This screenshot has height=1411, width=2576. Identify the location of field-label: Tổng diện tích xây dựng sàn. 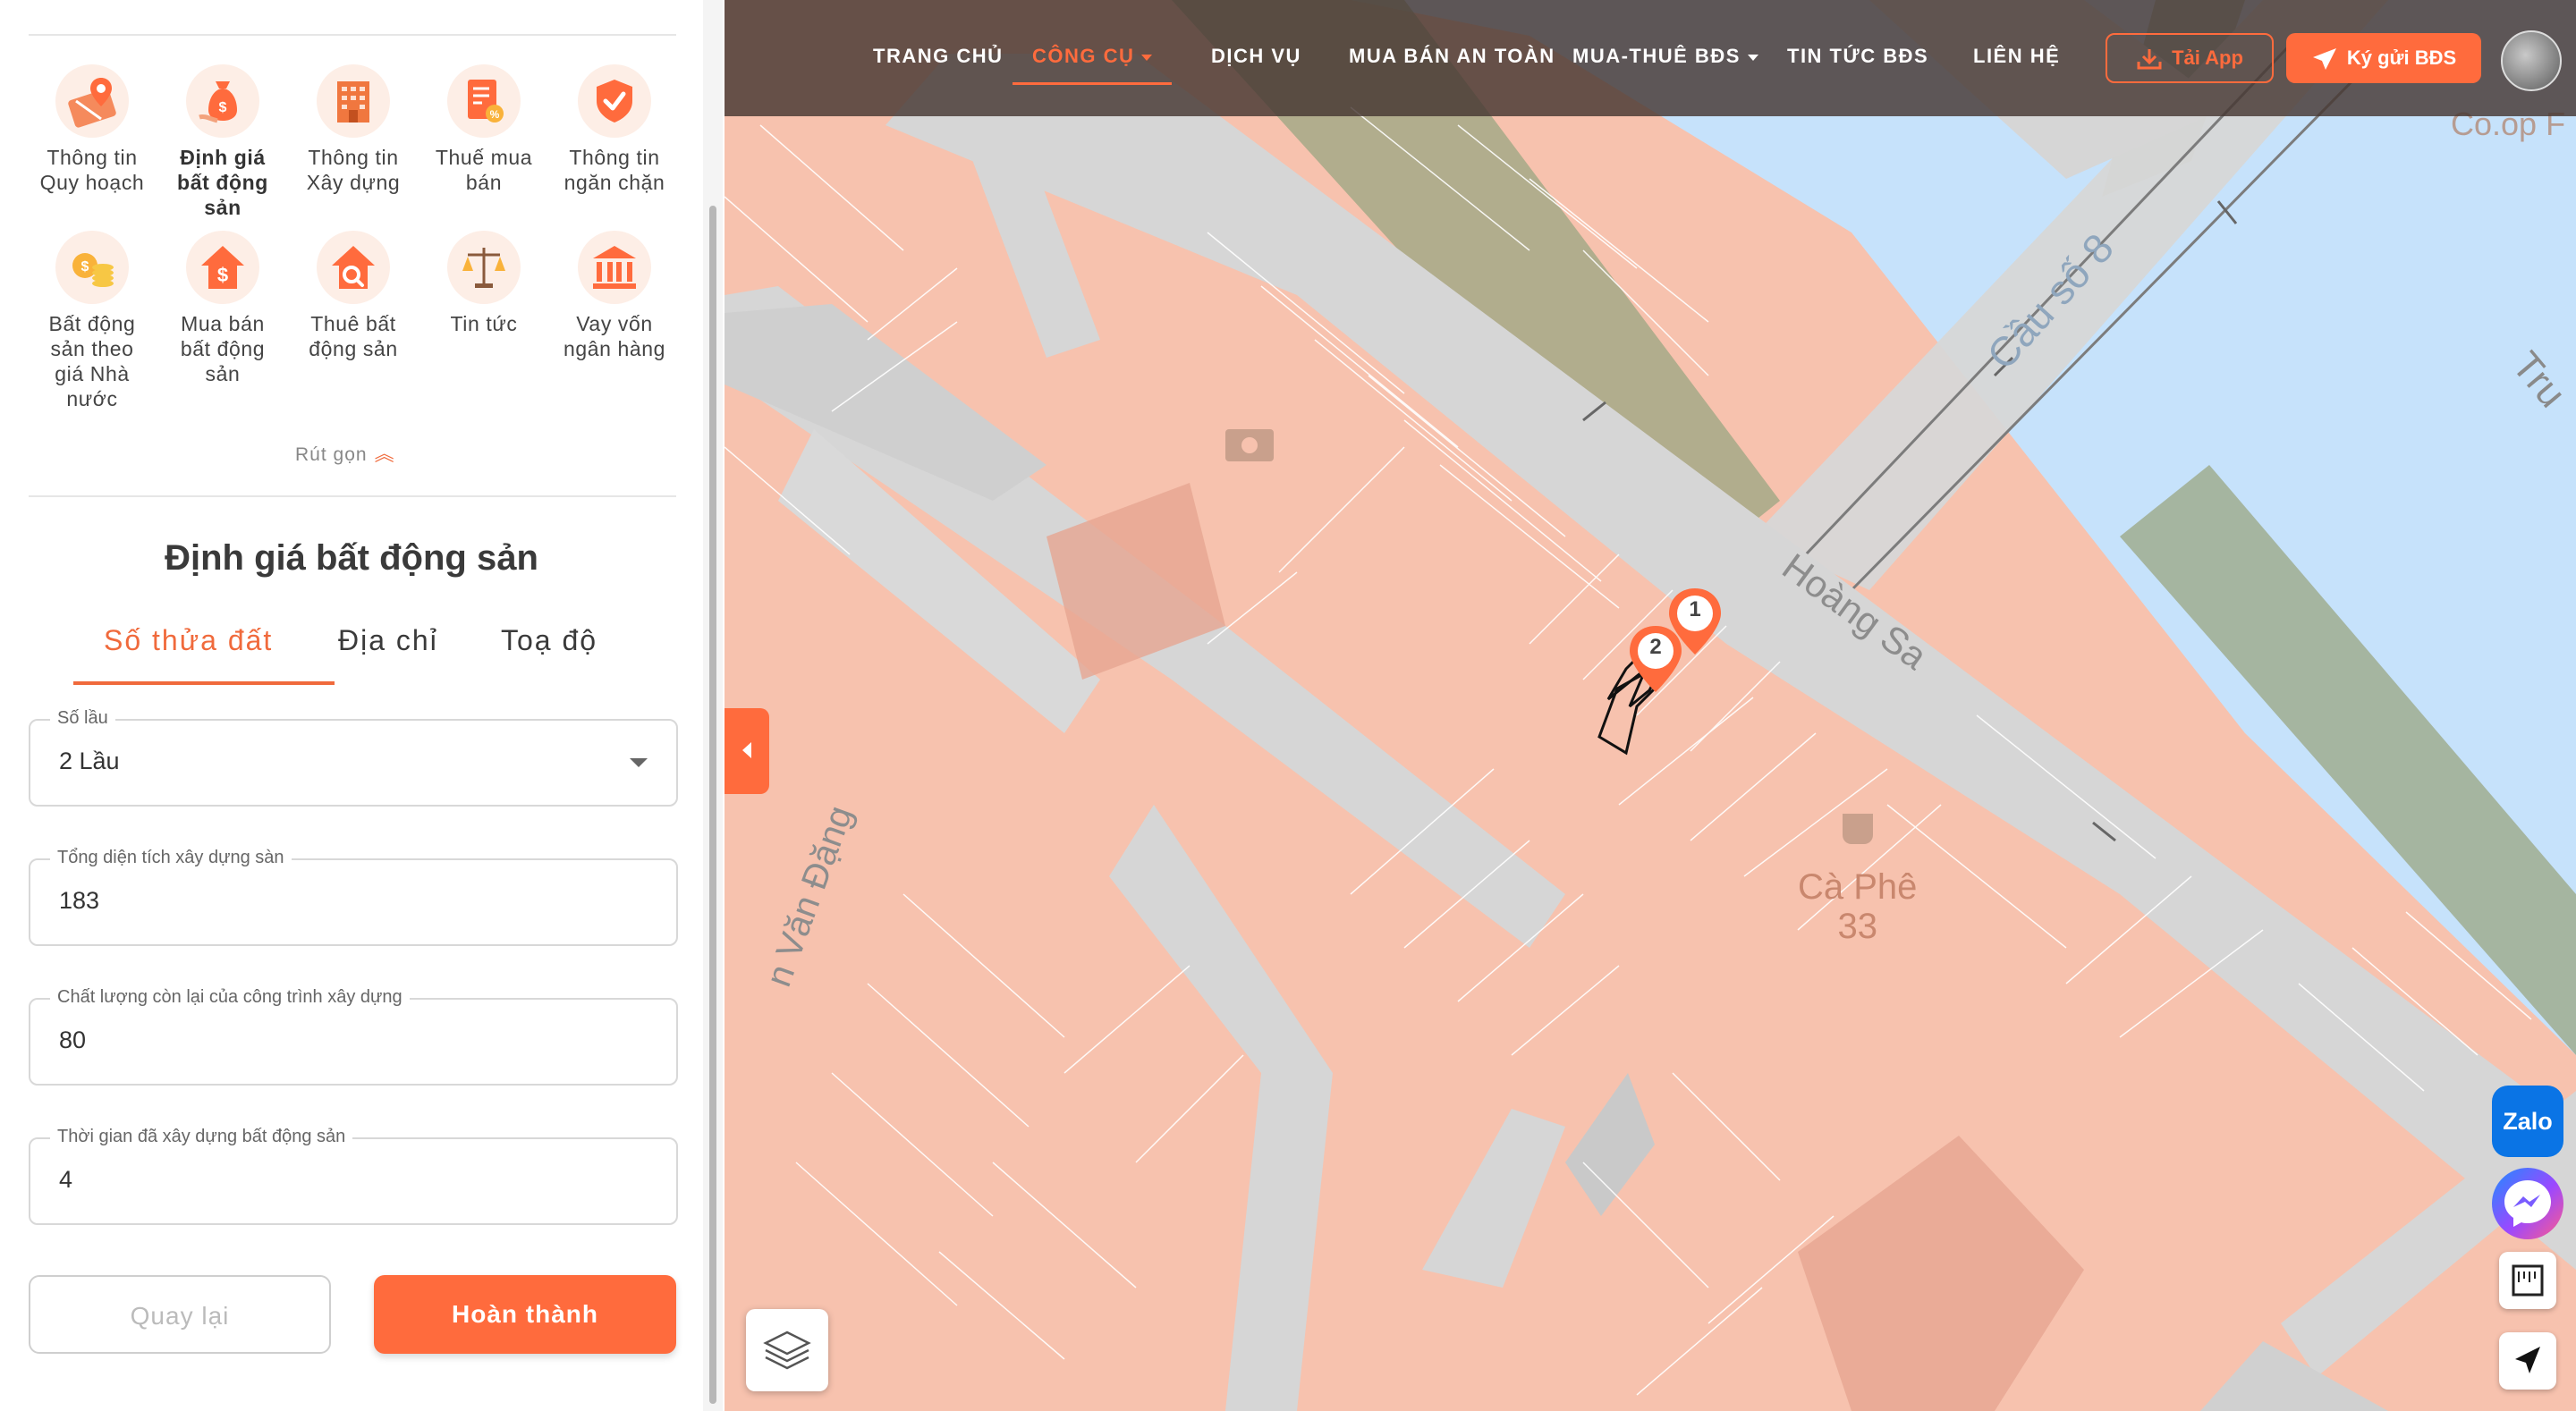
(171, 858).